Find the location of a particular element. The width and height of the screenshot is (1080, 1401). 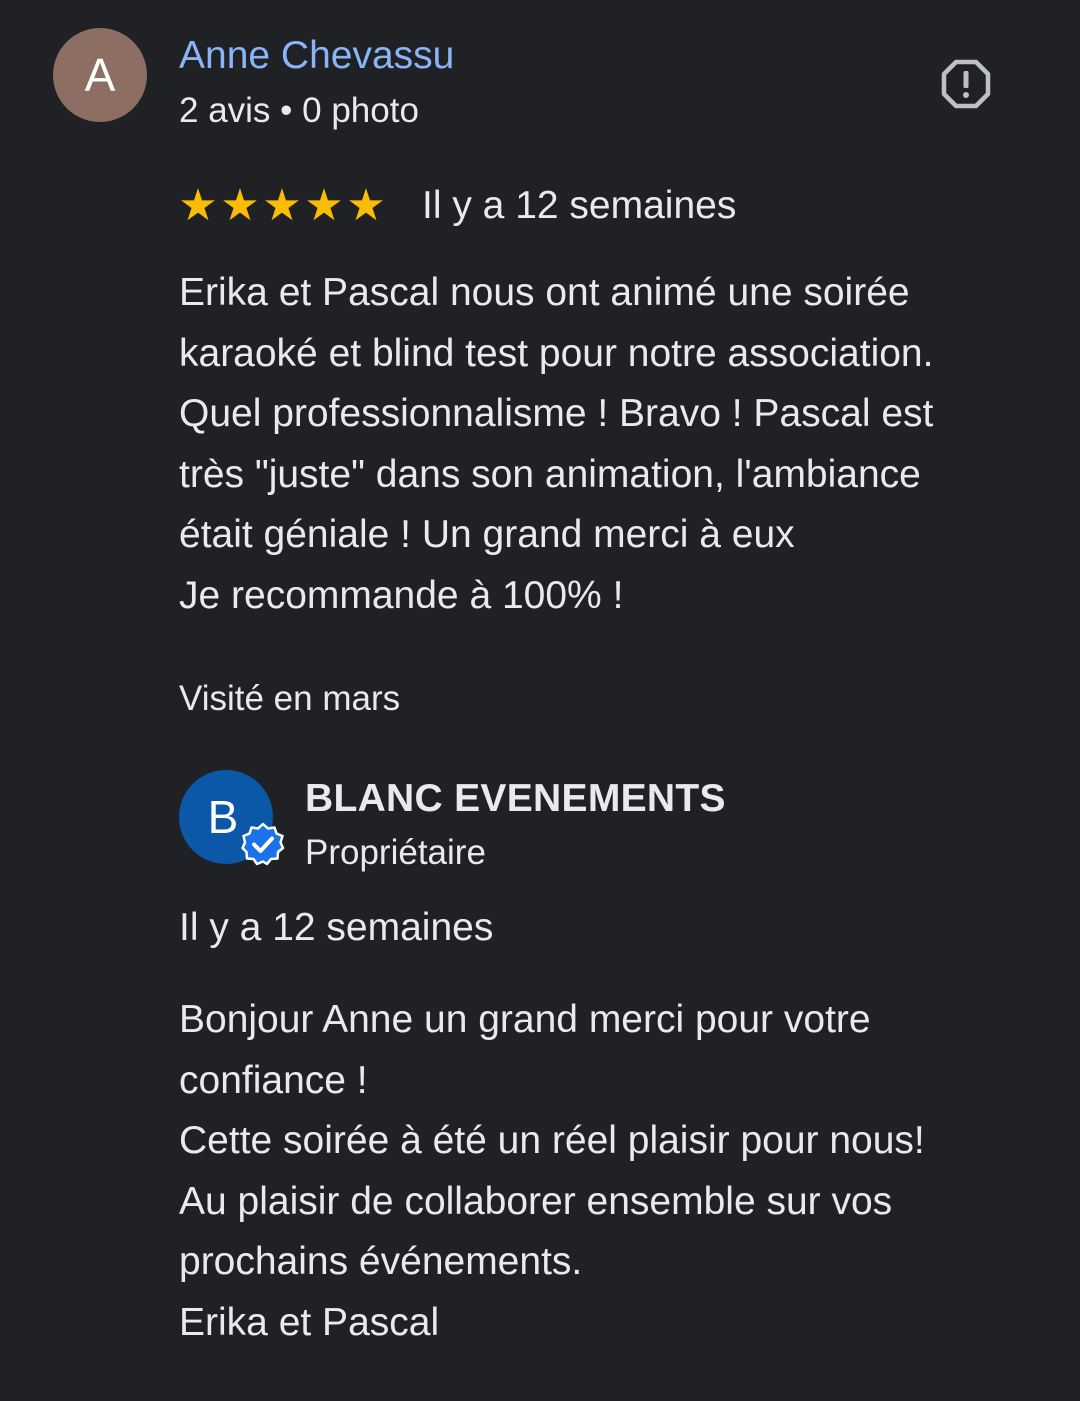

reviewer-name: Anne Chevassu is located at coordinates (316, 56).